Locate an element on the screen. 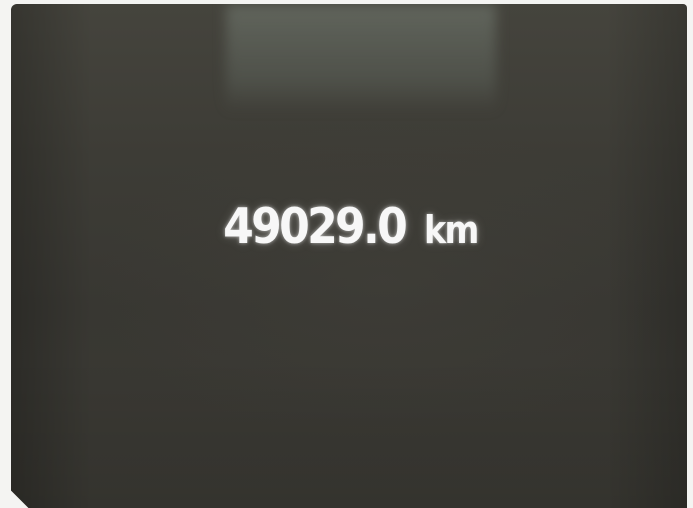 This screenshot has height=508, width=693. background-corner is located at coordinates (20, 488).